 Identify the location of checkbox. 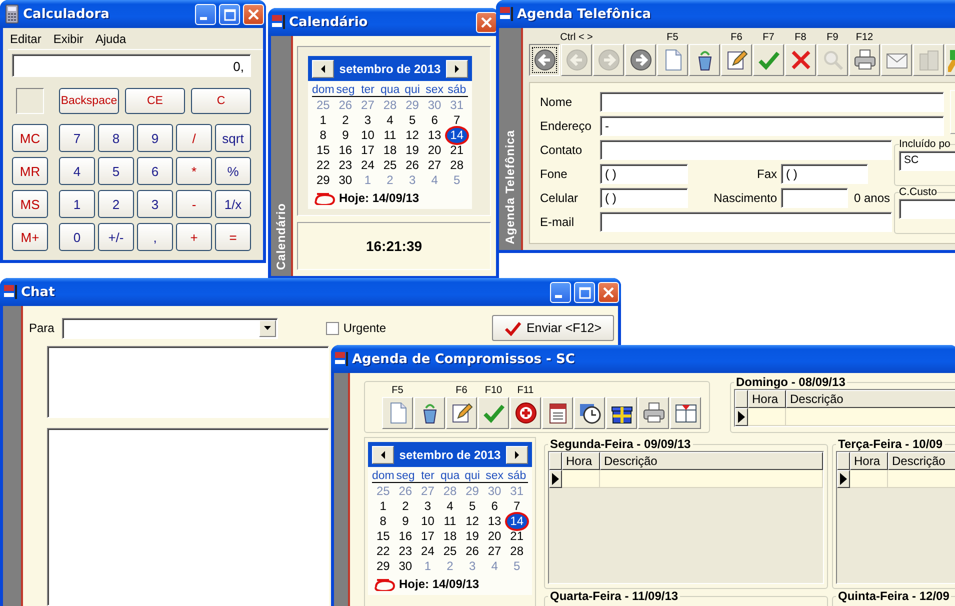
(333, 328).